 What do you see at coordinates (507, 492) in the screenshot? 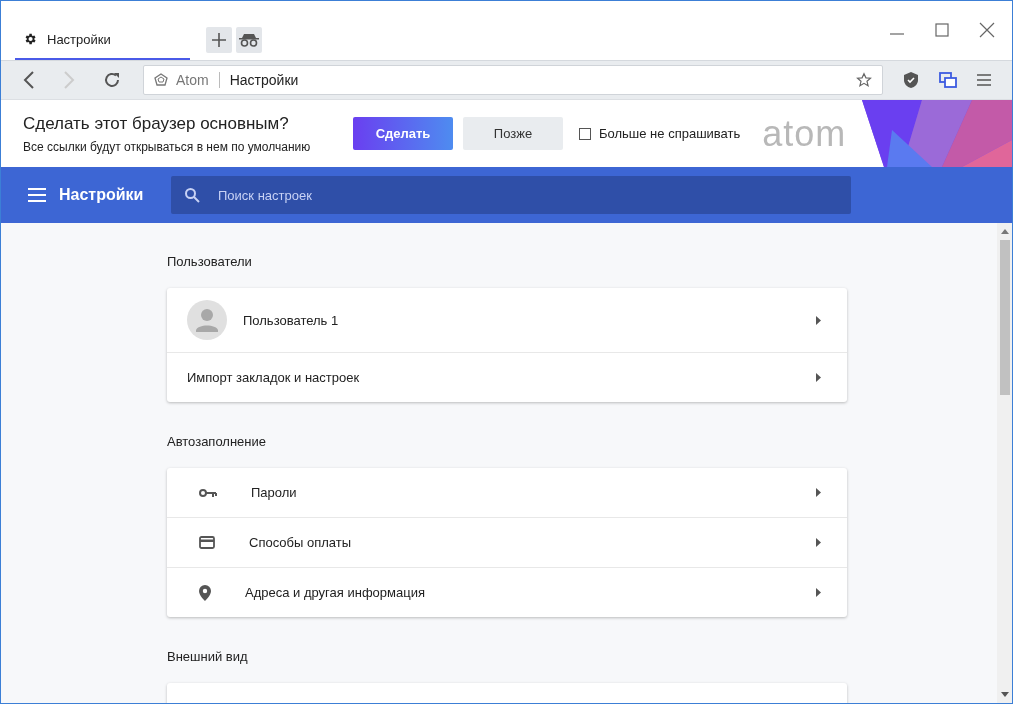
I see `settings-row: Пароли` at bounding box center [507, 492].